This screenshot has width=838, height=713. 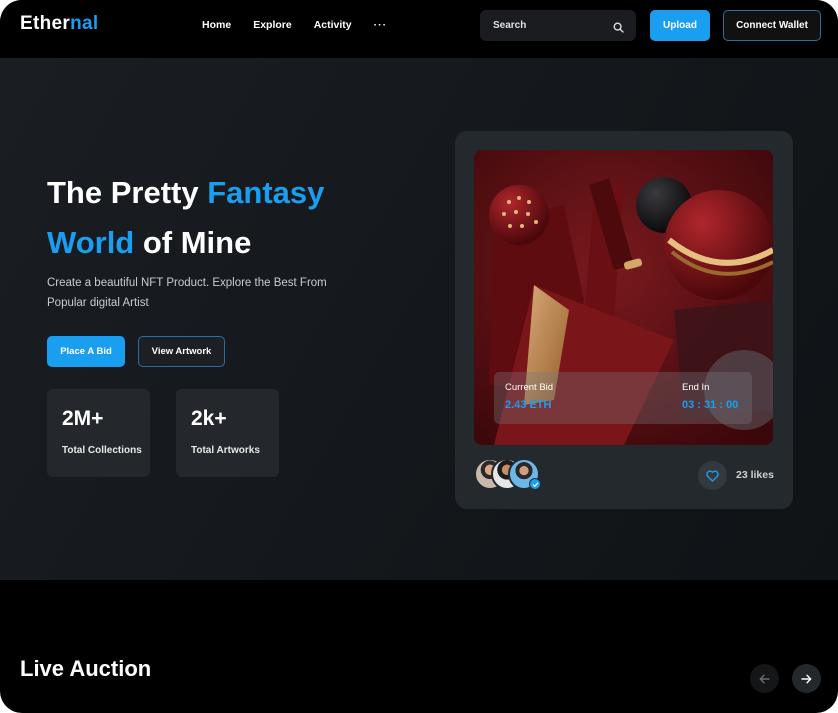 I want to click on main-nav: Home Explore Activity ···, so click(x=305, y=25).